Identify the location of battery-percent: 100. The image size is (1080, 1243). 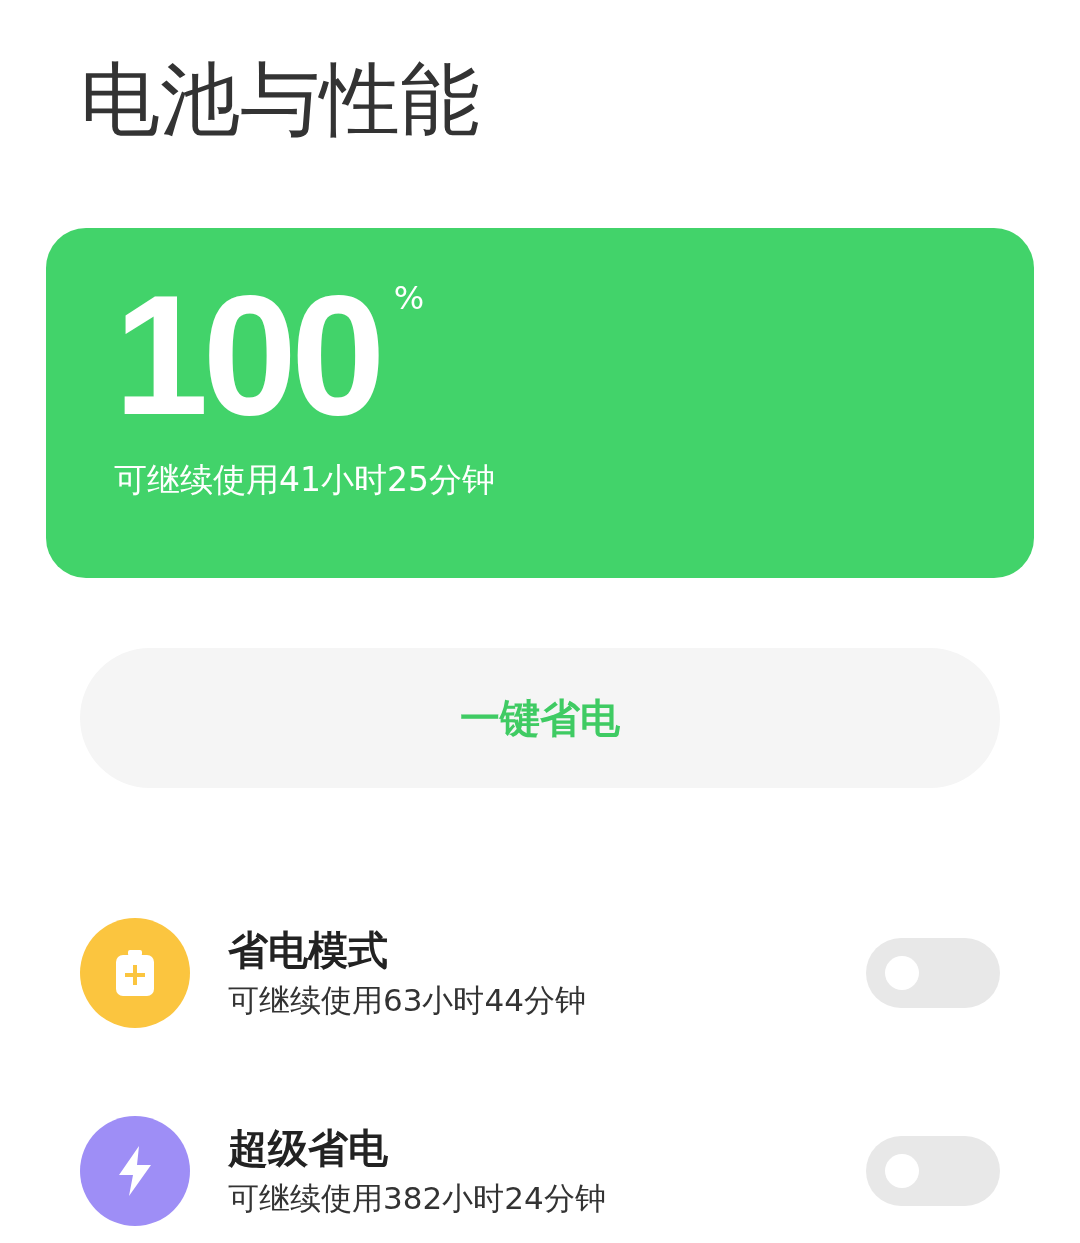
(247, 355).